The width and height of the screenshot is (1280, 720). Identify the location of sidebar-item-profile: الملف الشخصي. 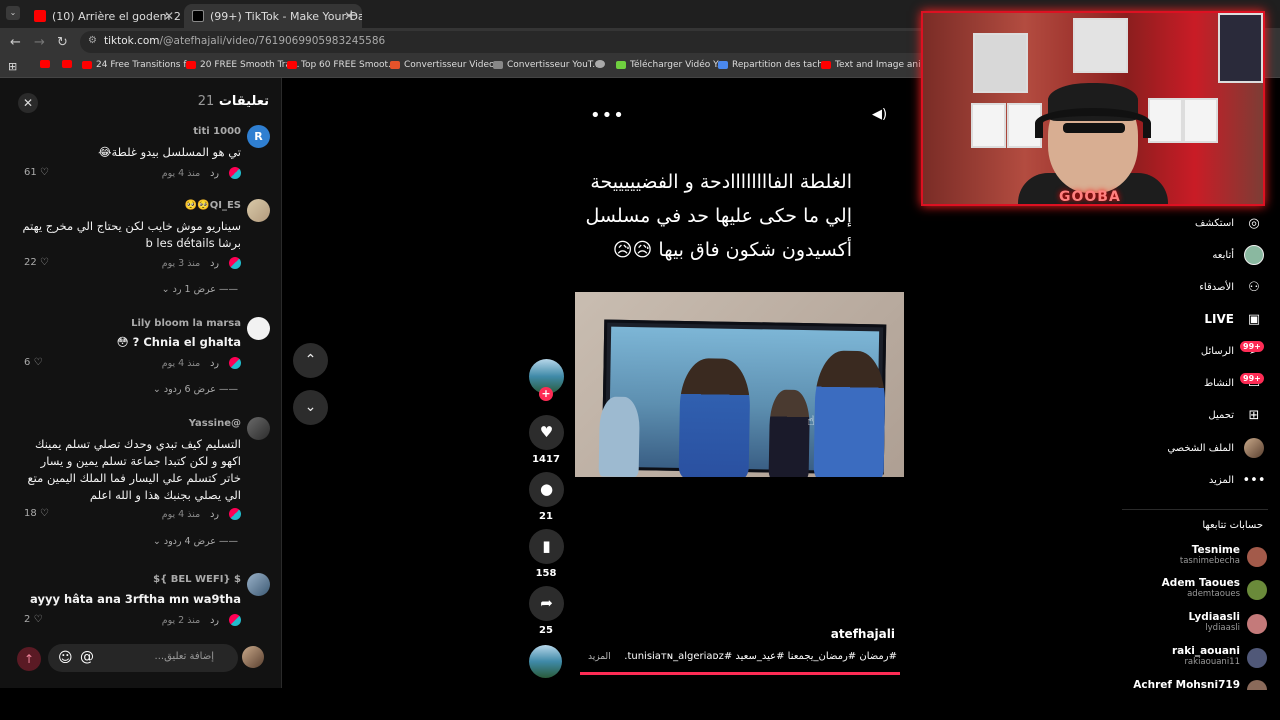
(1215, 448).